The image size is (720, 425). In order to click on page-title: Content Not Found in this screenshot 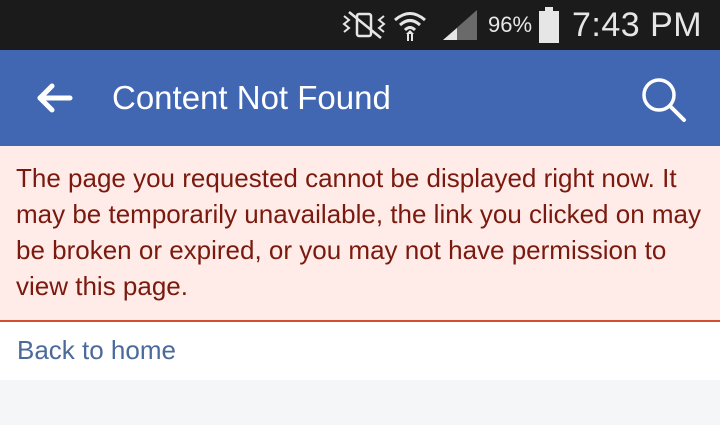, I will do `click(251, 97)`.